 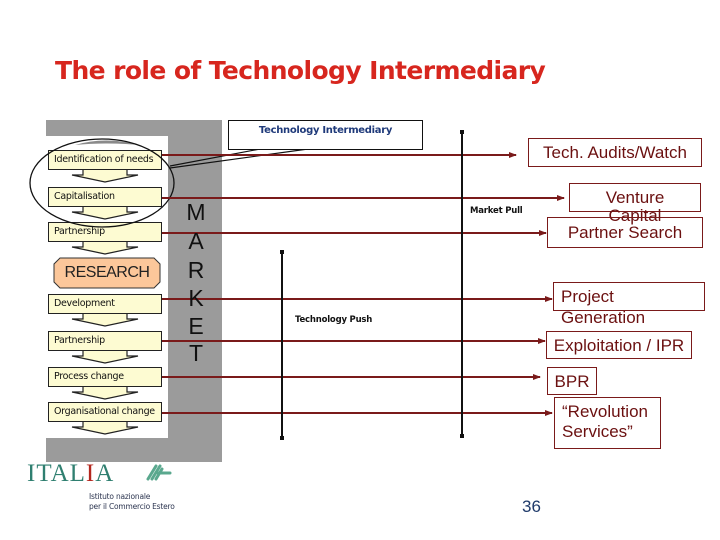 I want to click on institute-name-line1: Istituto nazionale, so click(x=120, y=496).